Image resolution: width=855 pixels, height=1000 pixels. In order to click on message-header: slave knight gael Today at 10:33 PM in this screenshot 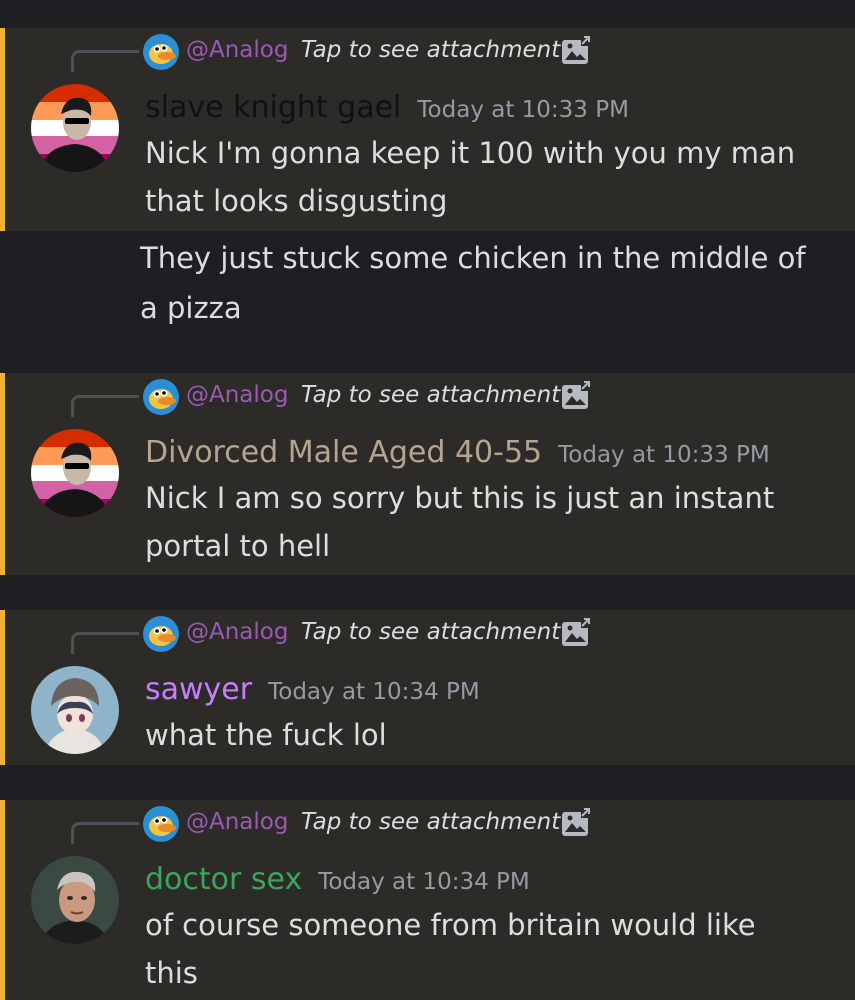, I will do `click(387, 107)`.